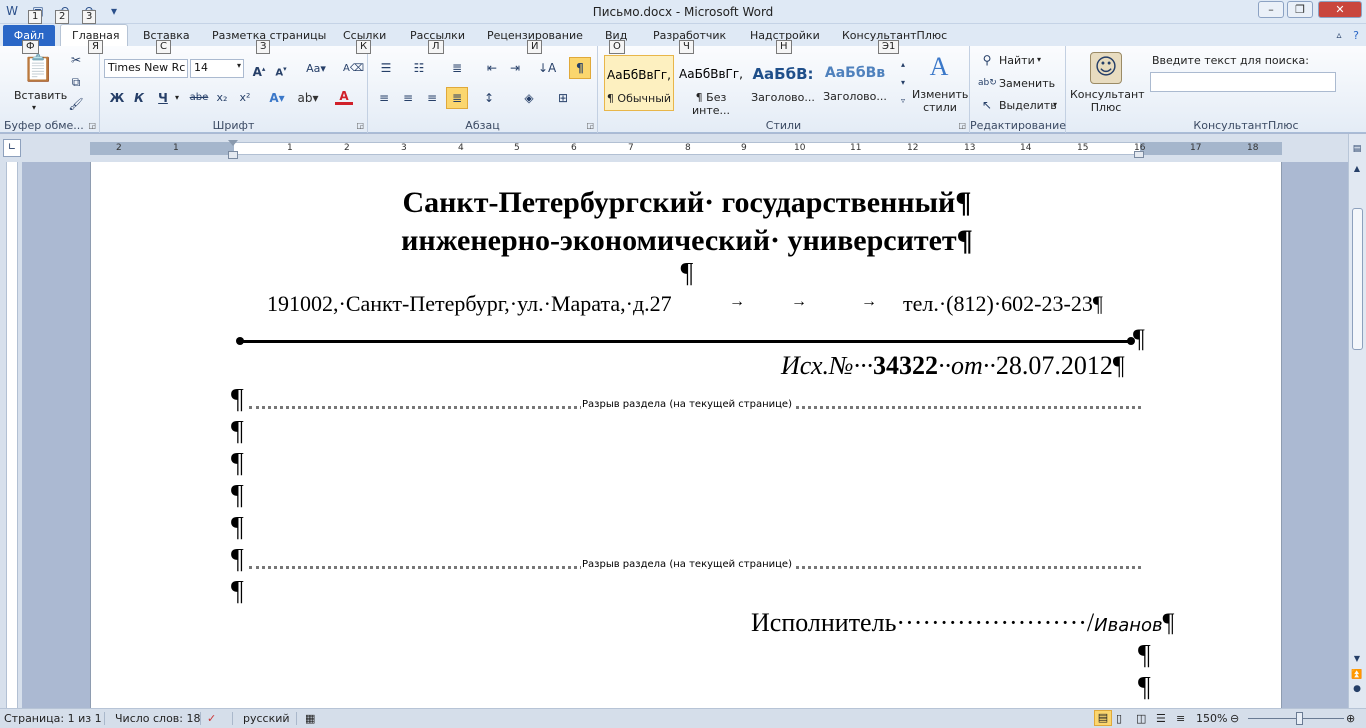 This screenshot has width=1366, height=728. What do you see at coordinates (1028, 105) in the screenshot?
I see `select-button: Выделить` at bounding box center [1028, 105].